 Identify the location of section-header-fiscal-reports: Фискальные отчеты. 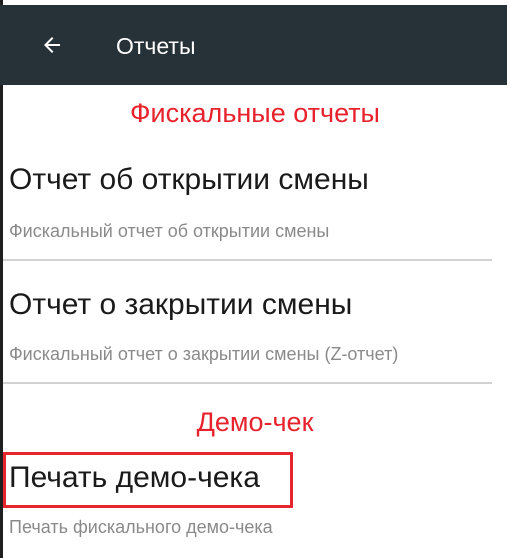
(255, 113).